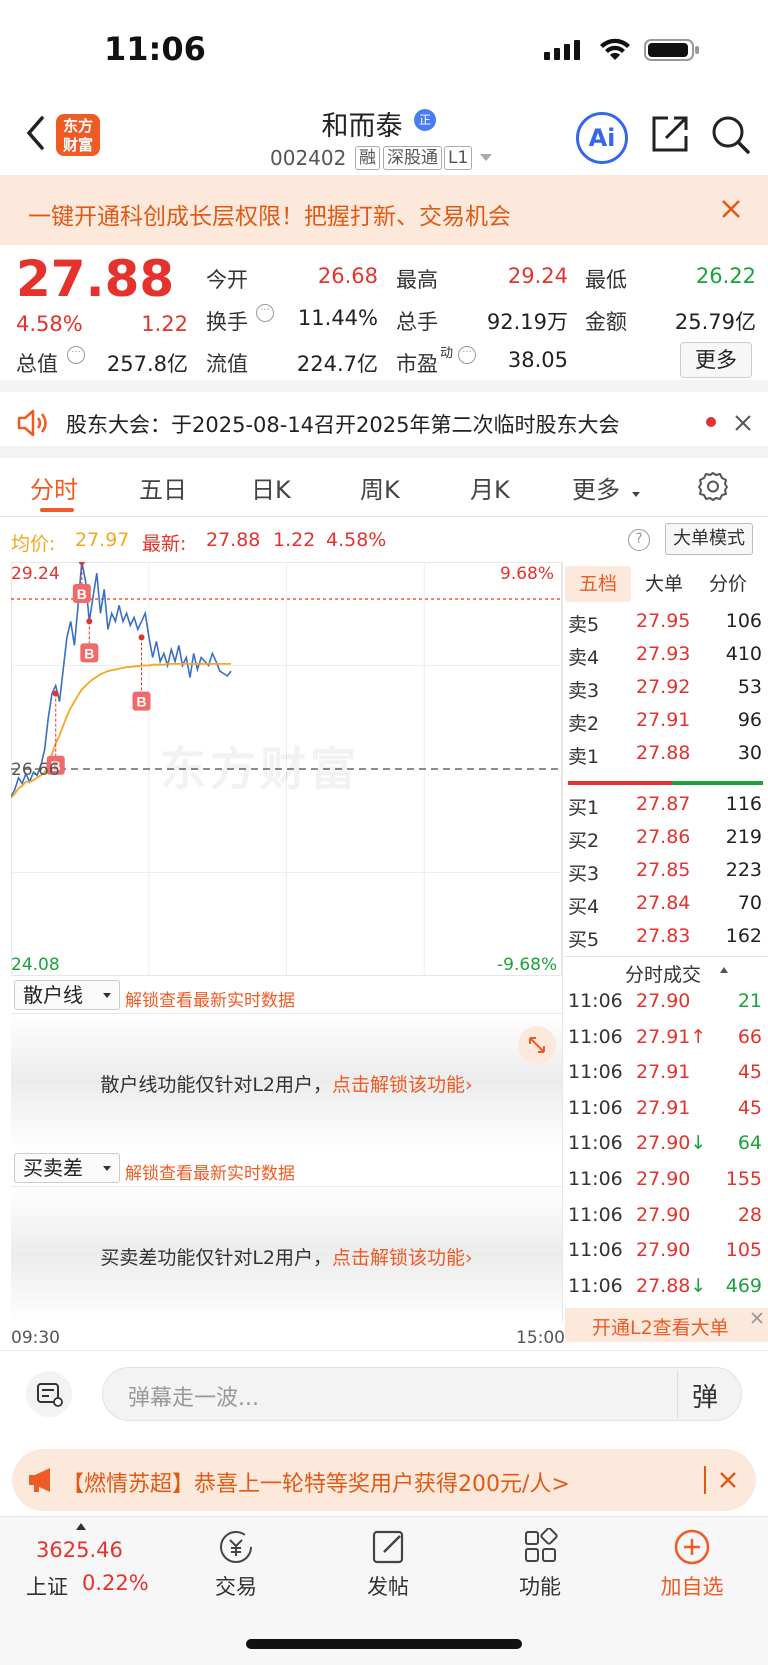 The height and width of the screenshot is (1665, 768). Describe the element at coordinates (540, 1586) in the screenshot. I see `nav-features: 功能` at that location.